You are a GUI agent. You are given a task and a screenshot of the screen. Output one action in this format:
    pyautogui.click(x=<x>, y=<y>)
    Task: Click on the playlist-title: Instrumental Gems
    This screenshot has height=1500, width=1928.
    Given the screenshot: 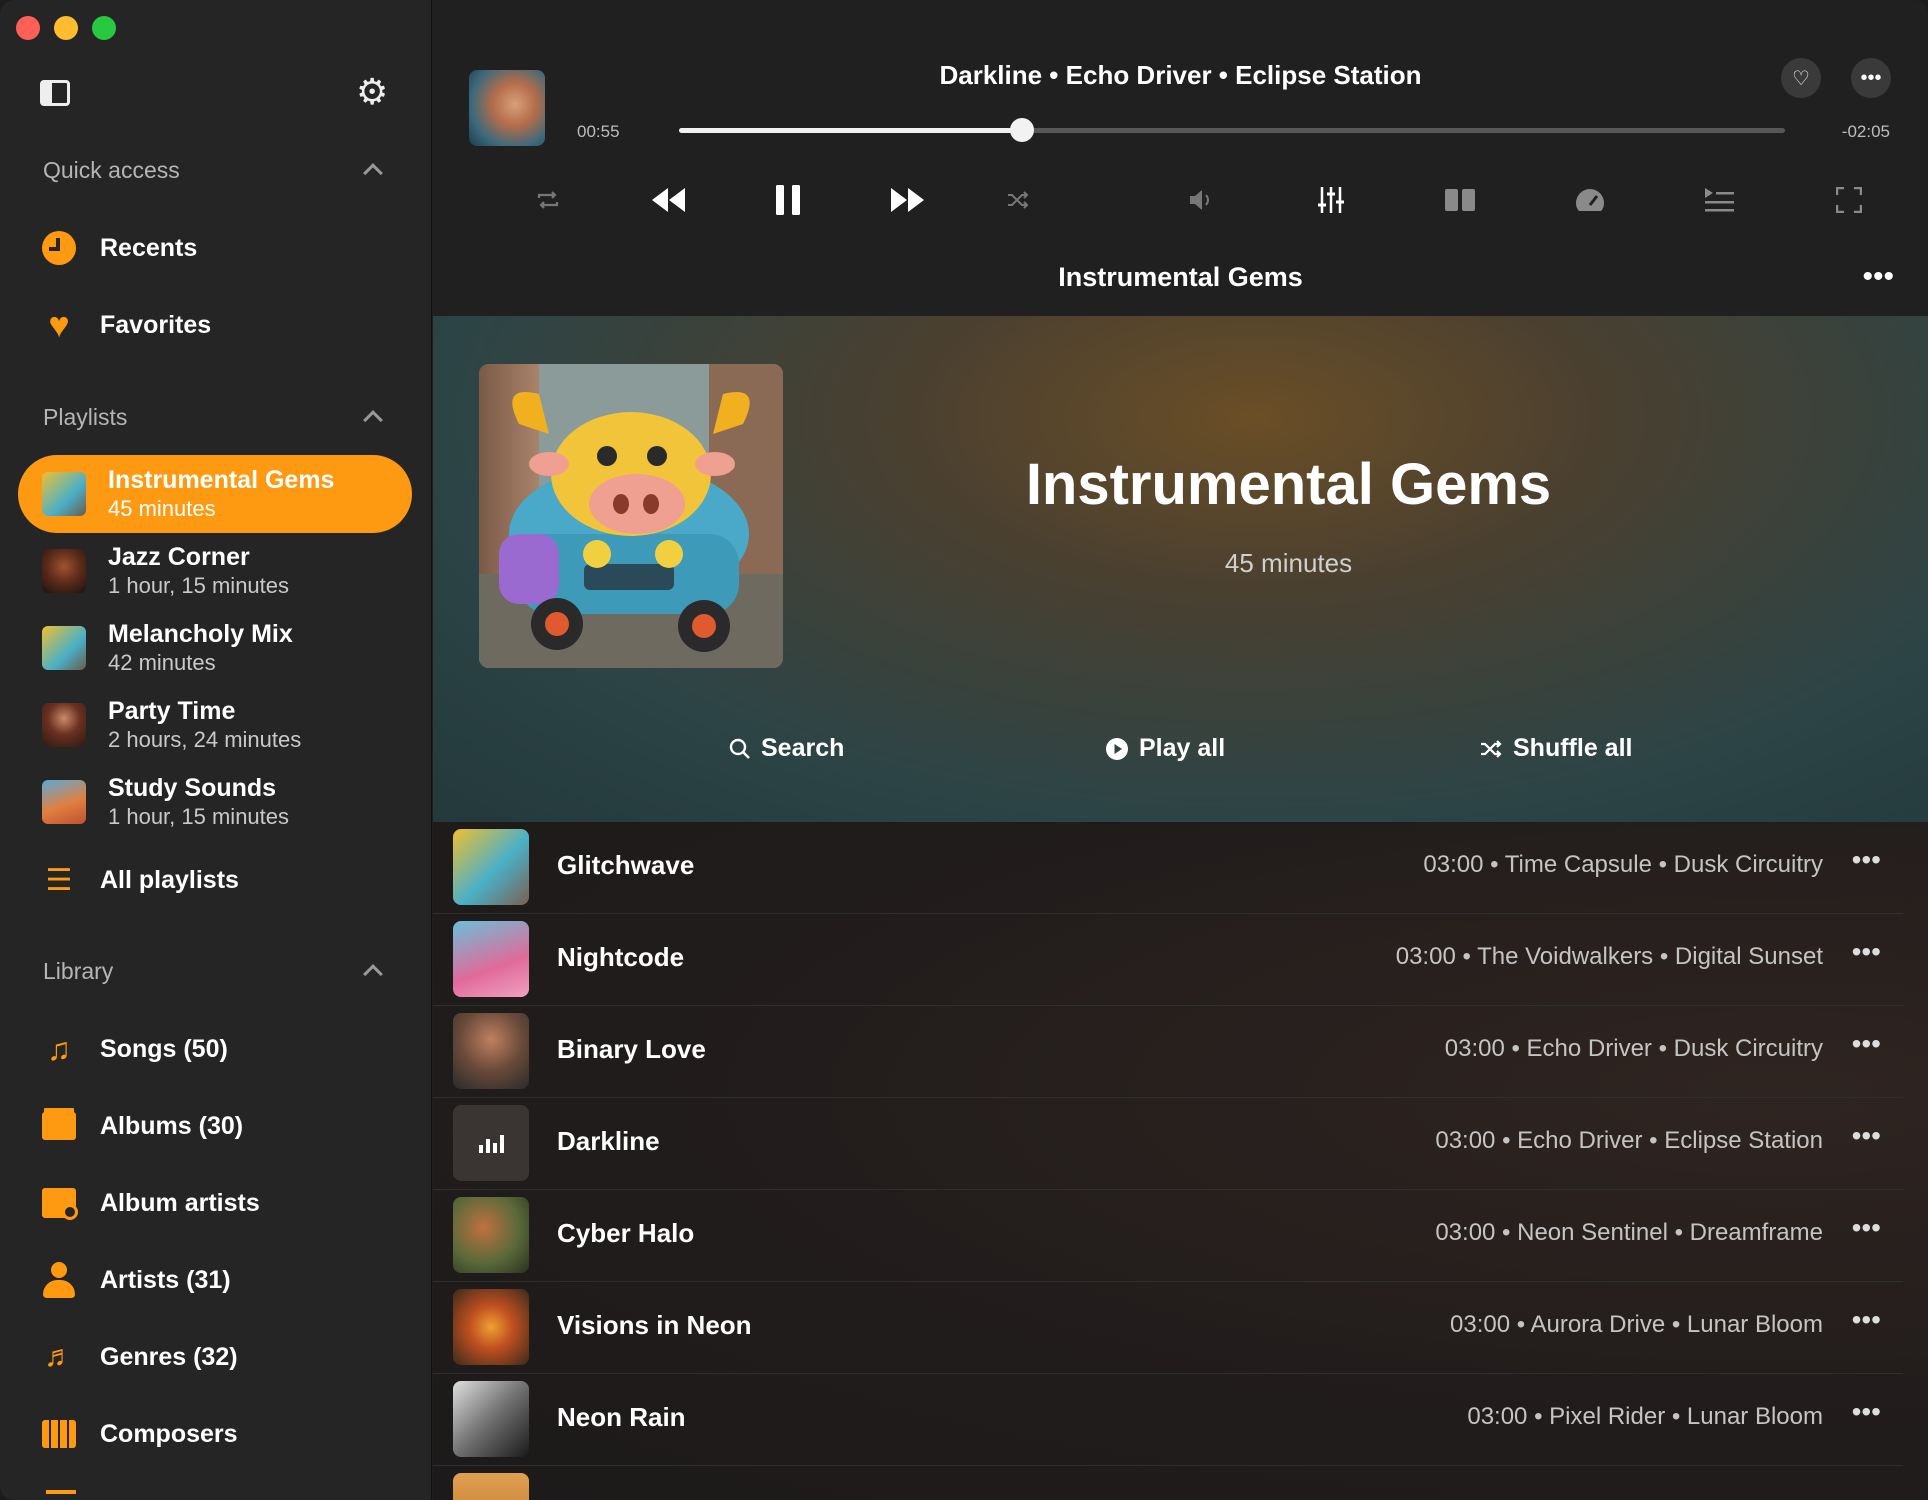 What is the action you would take?
    pyautogui.click(x=1288, y=484)
    